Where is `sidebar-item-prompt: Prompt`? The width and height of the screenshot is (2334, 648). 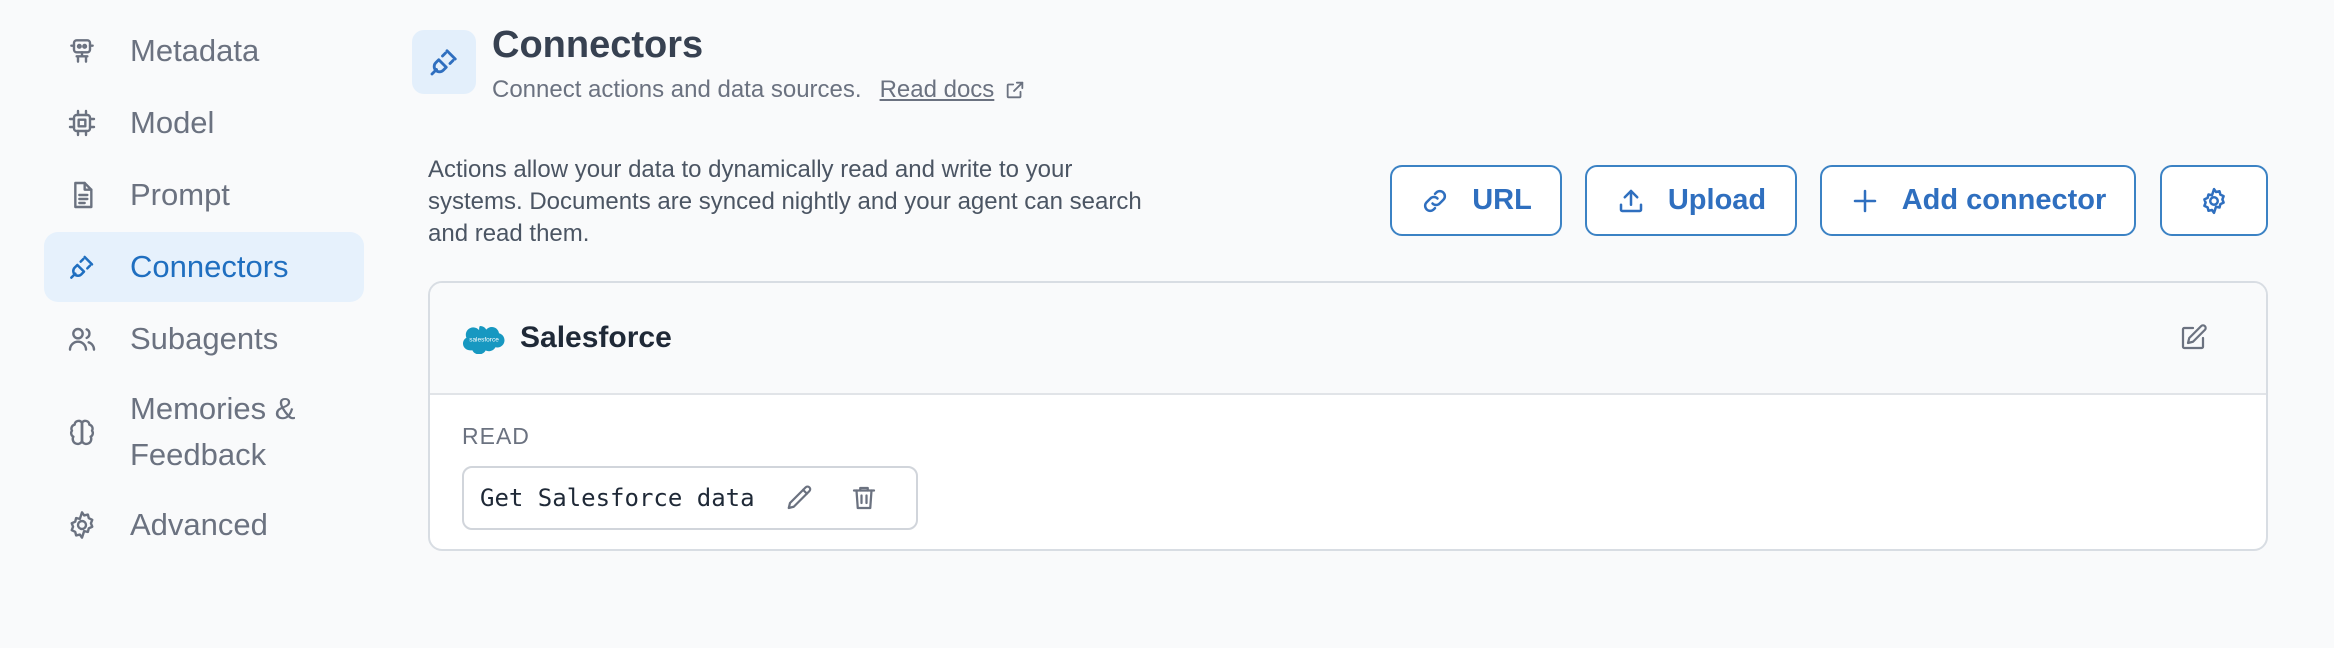
sidebar-item-prompt: Prompt is located at coordinates (204, 195).